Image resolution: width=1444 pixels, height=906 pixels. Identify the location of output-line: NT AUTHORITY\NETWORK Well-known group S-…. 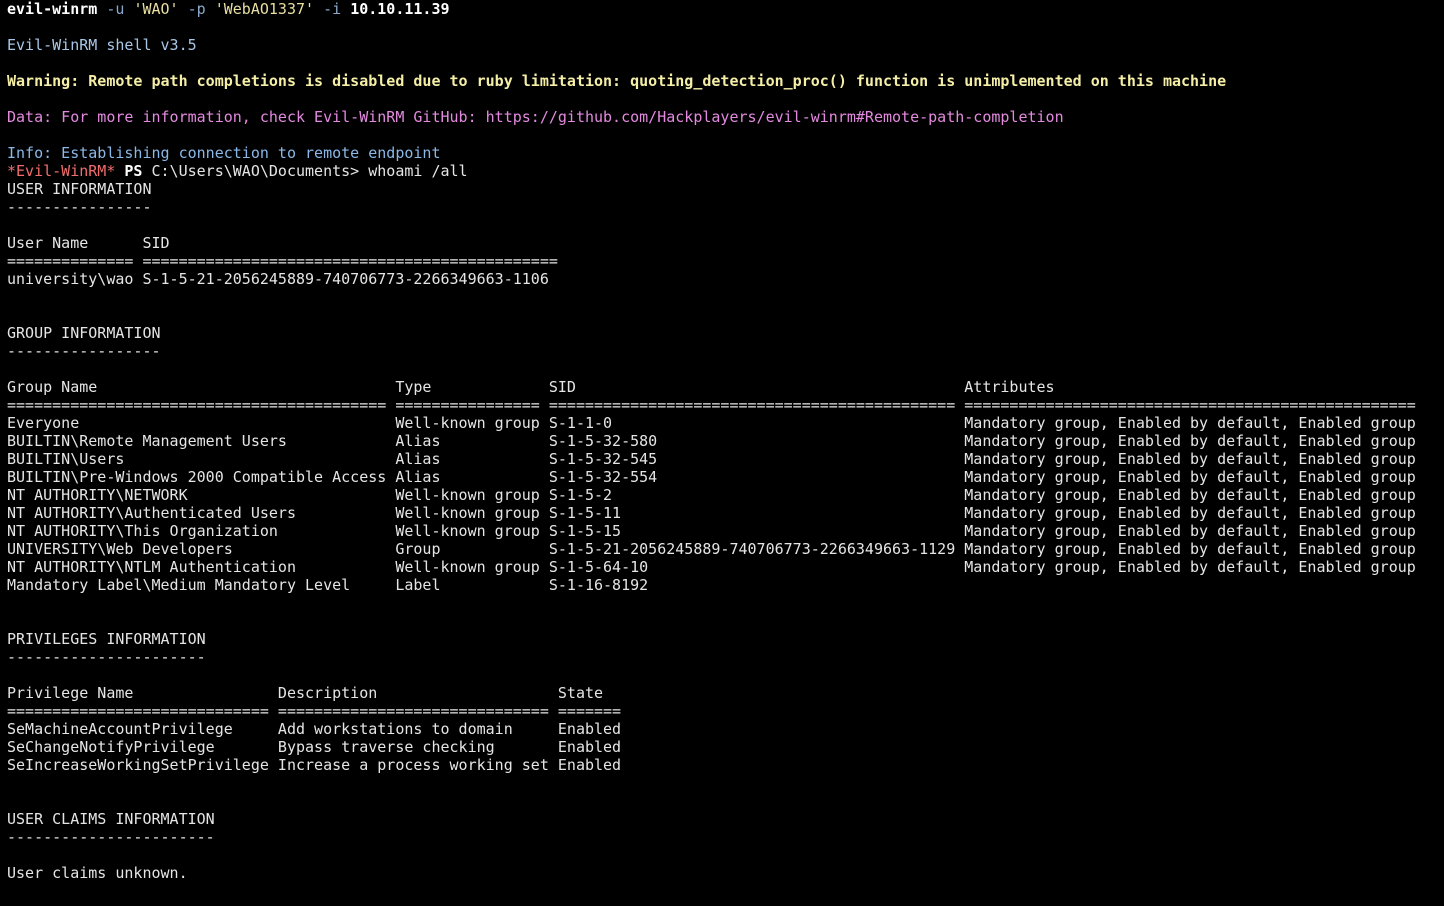
(711, 495).